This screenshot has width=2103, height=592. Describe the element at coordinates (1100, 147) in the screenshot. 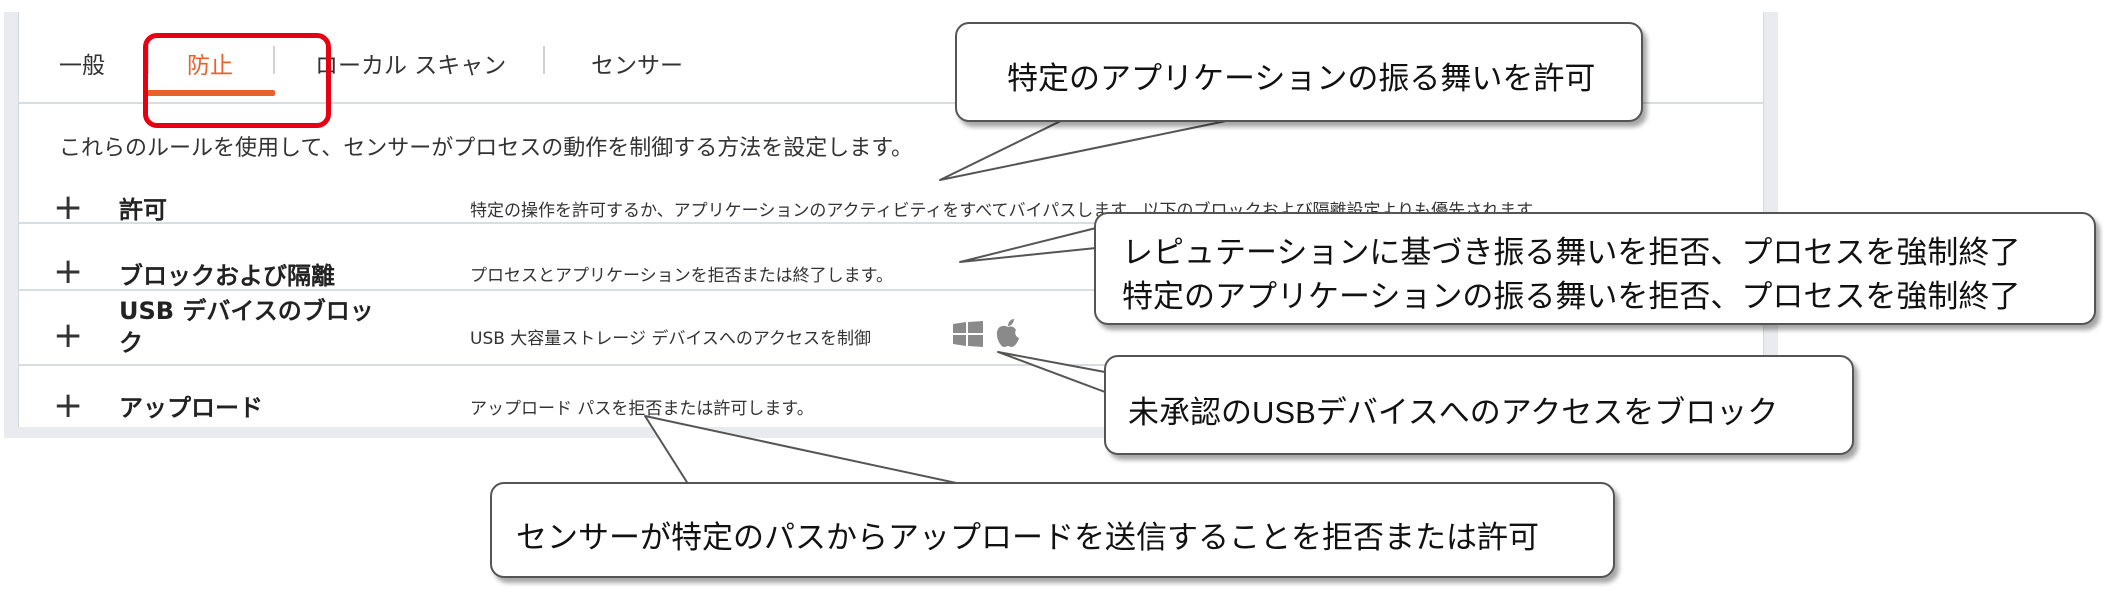

I see `allow-callout-tail` at that location.